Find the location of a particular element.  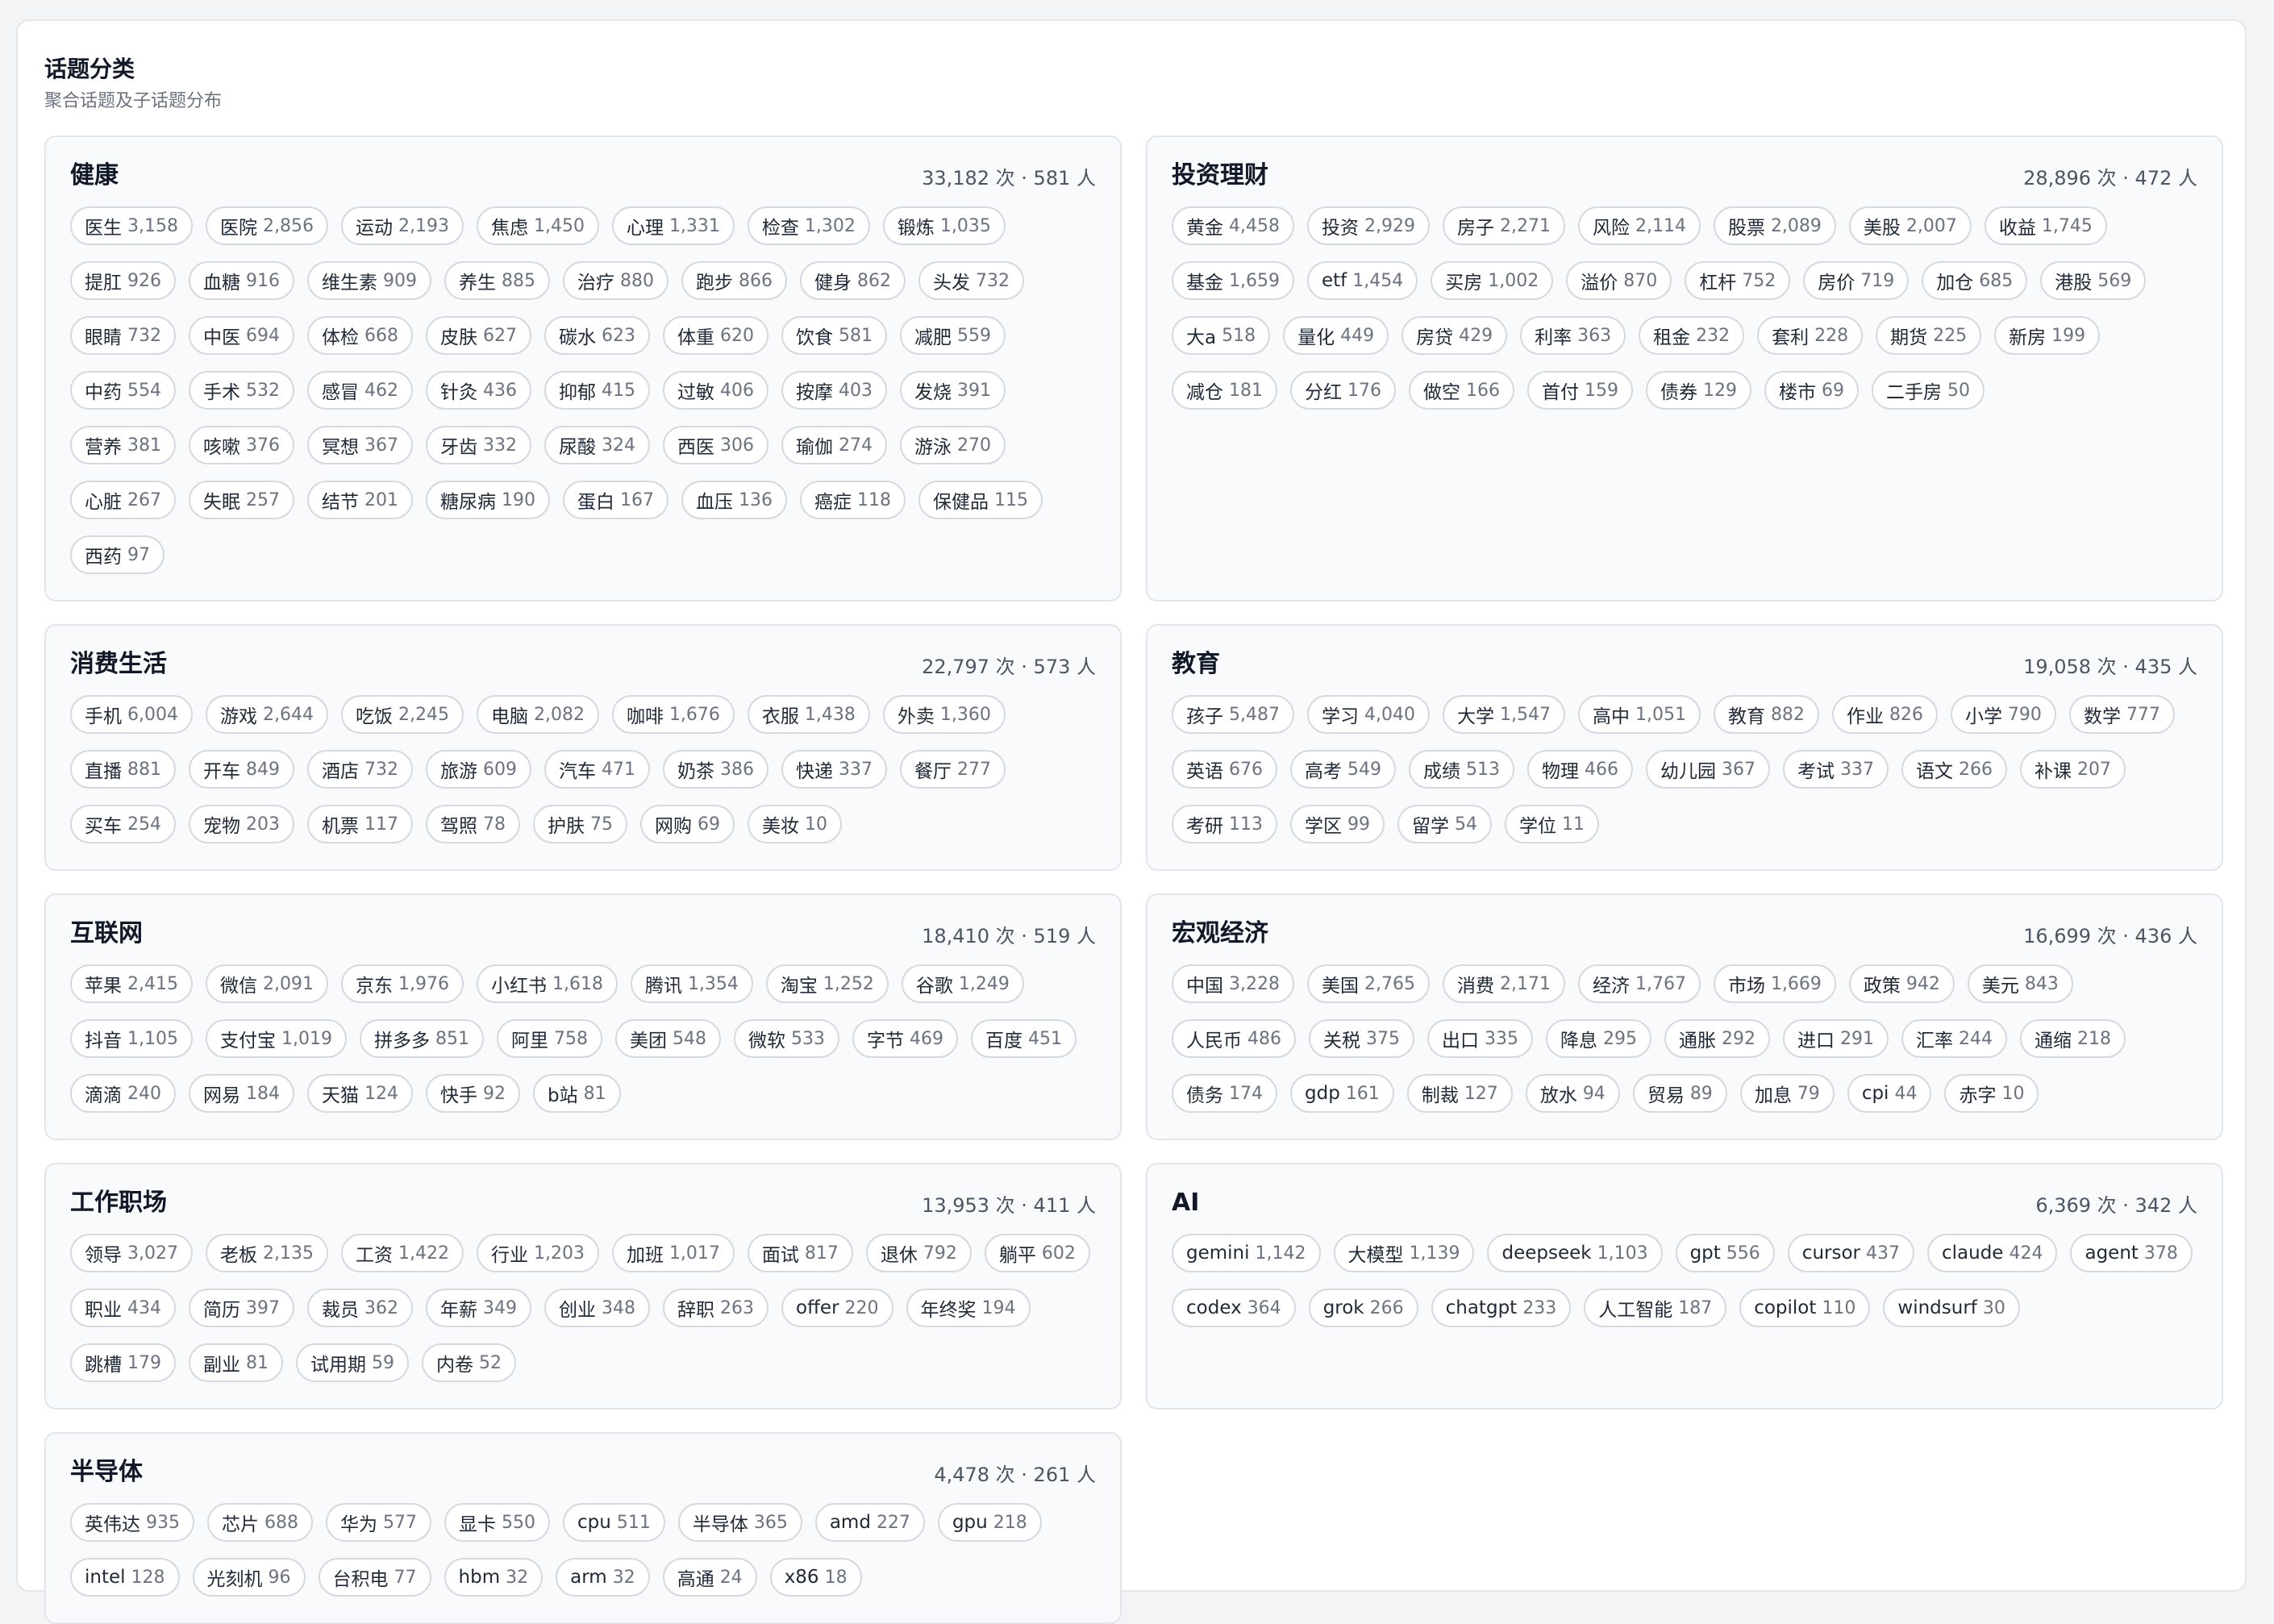

subtopic-chip: 开车 849 is located at coordinates (241, 769).